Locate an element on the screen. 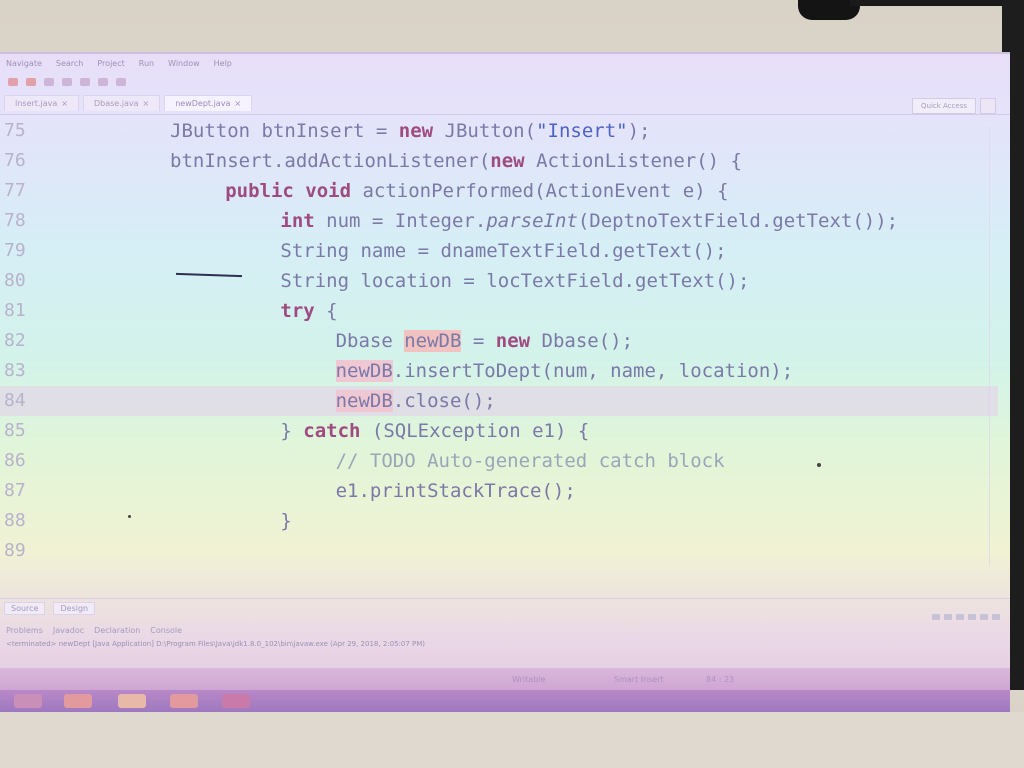  search-icon is located at coordinates (85, 82).